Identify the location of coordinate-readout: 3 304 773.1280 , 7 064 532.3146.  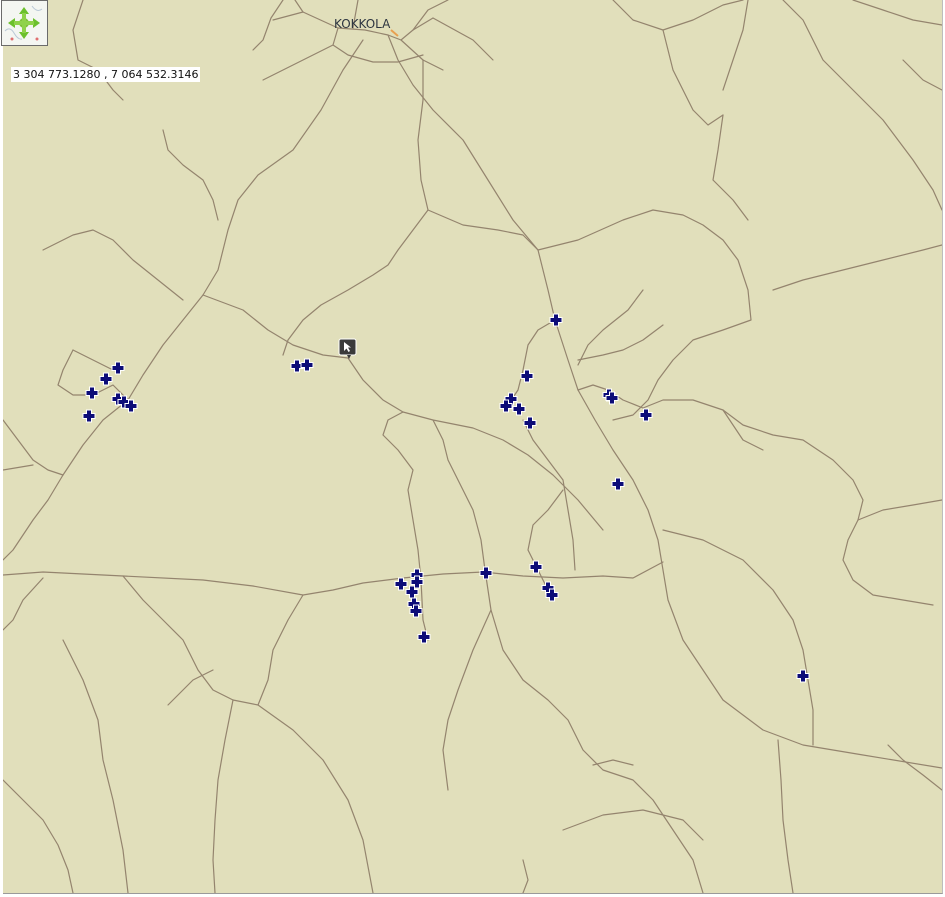
(106, 74).